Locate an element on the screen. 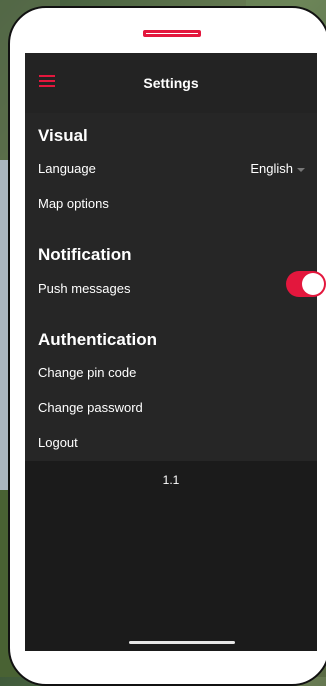  speaker-grille is located at coordinates (172, 33).